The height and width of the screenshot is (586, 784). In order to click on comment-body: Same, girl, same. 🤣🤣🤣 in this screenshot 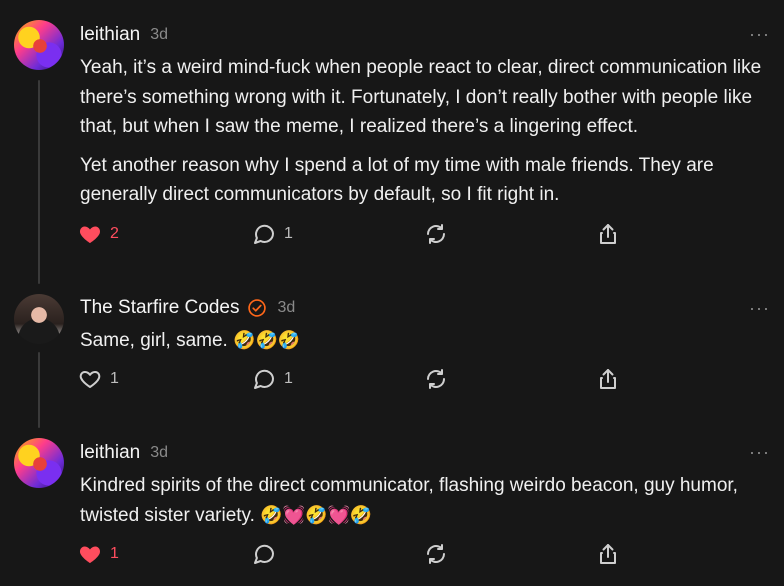, I will do `click(425, 341)`.